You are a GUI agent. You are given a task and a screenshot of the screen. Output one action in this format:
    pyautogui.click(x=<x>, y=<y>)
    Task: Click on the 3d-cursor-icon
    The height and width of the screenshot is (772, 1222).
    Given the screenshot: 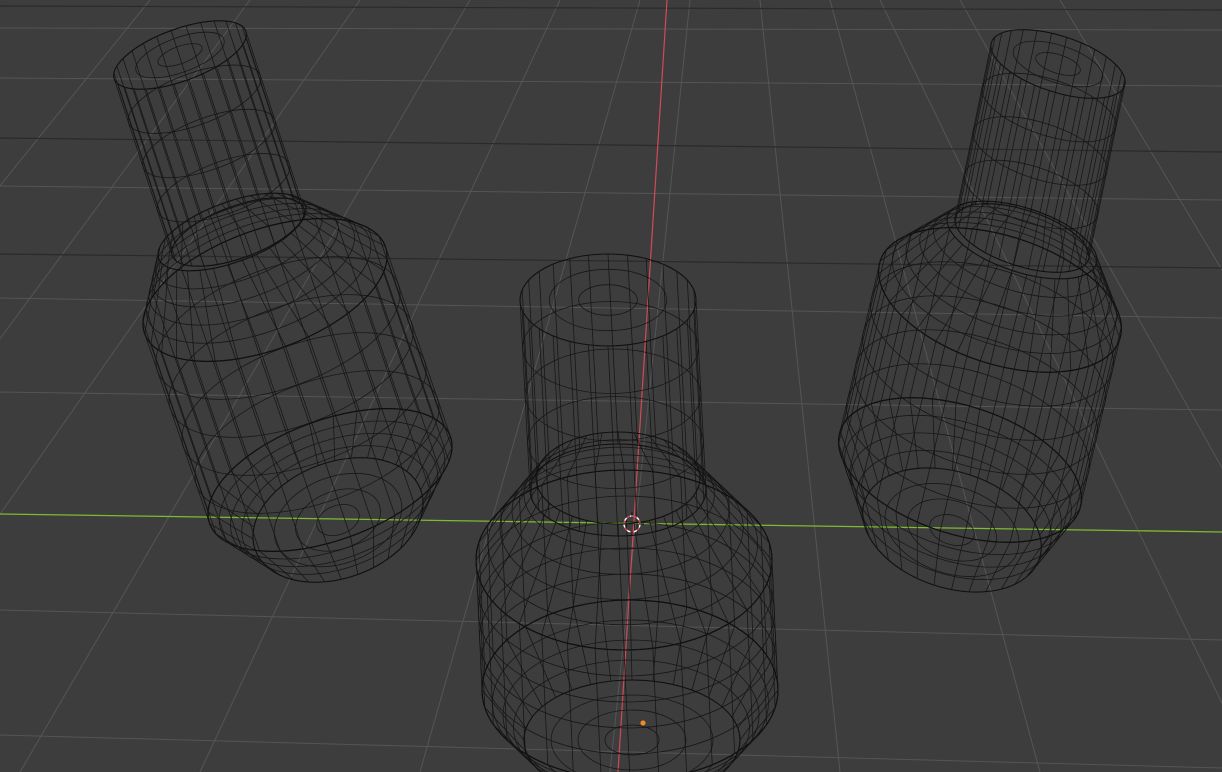 What is the action you would take?
    pyautogui.click(x=632, y=524)
    